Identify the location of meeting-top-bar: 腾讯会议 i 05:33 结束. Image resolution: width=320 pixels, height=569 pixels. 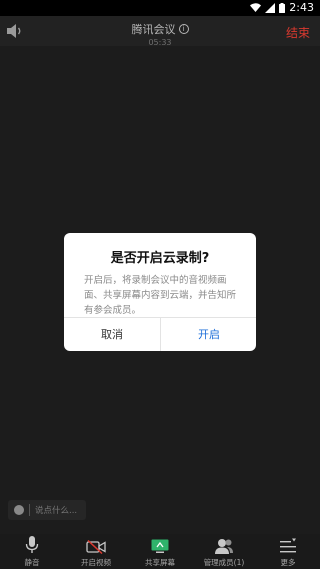
(160, 31).